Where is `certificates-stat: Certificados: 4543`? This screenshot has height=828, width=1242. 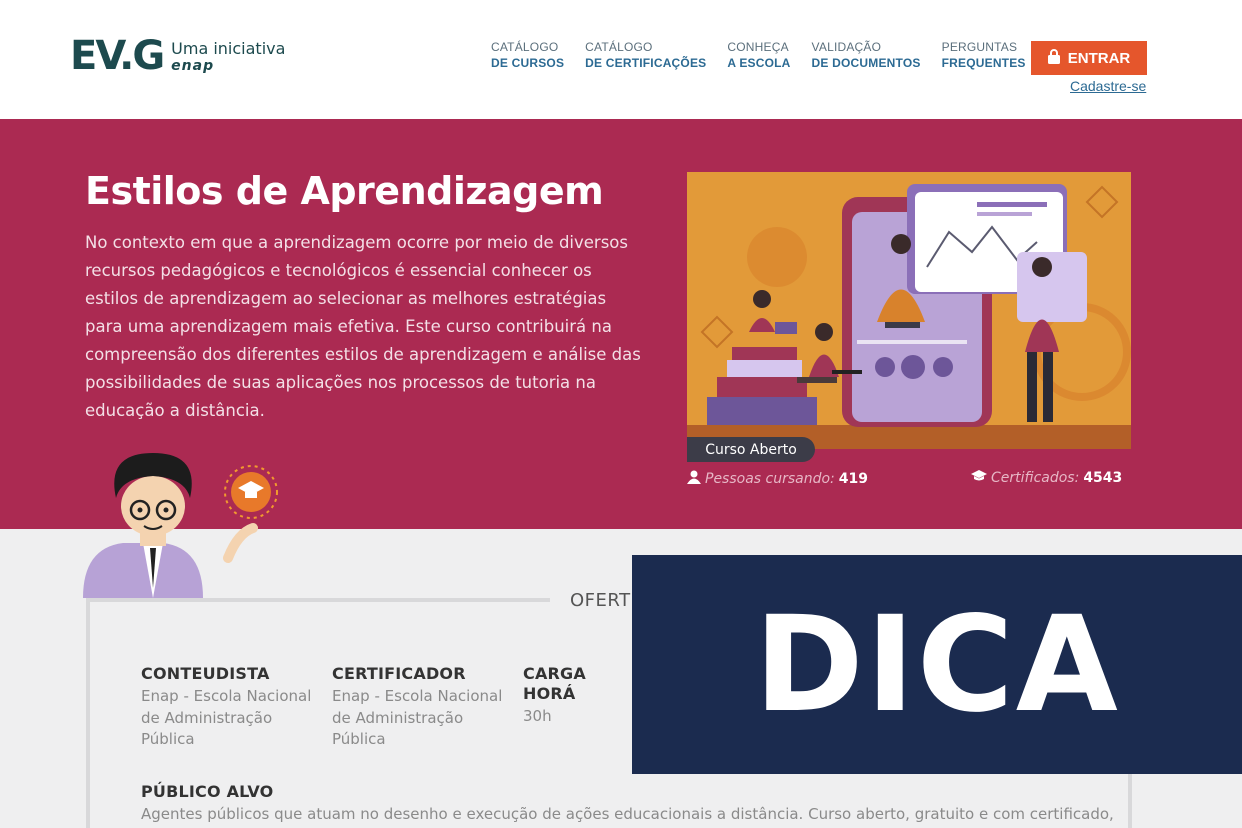 certificates-stat: Certificados: 4543 is located at coordinates (1046, 478).